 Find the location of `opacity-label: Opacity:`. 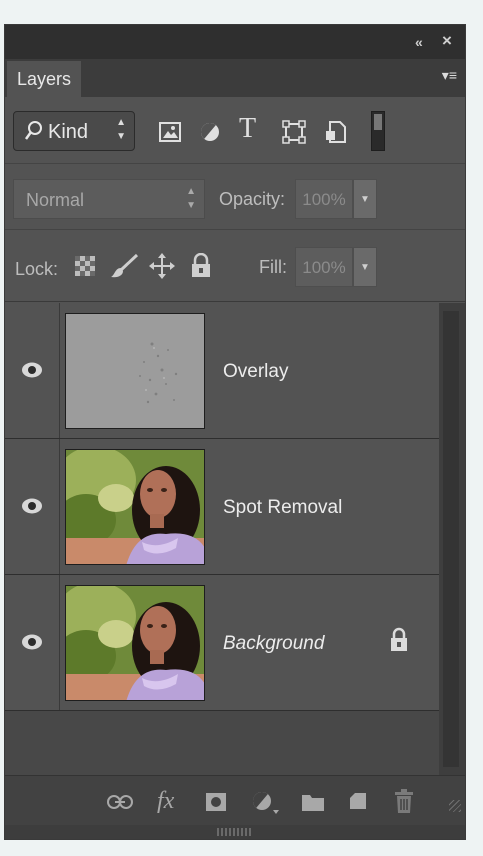

opacity-label: Opacity: is located at coordinates (252, 199).